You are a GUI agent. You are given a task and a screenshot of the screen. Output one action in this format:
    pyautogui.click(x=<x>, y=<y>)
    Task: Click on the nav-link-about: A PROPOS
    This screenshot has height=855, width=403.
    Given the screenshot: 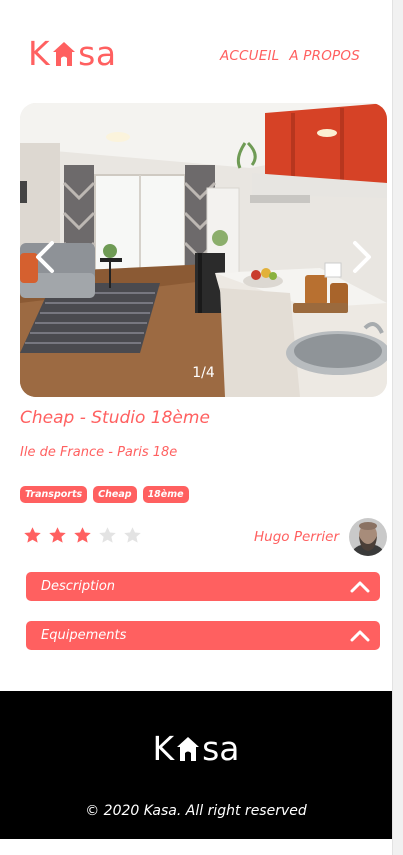 What is the action you would take?
    pyautogui.click(x=324, y=56)
    